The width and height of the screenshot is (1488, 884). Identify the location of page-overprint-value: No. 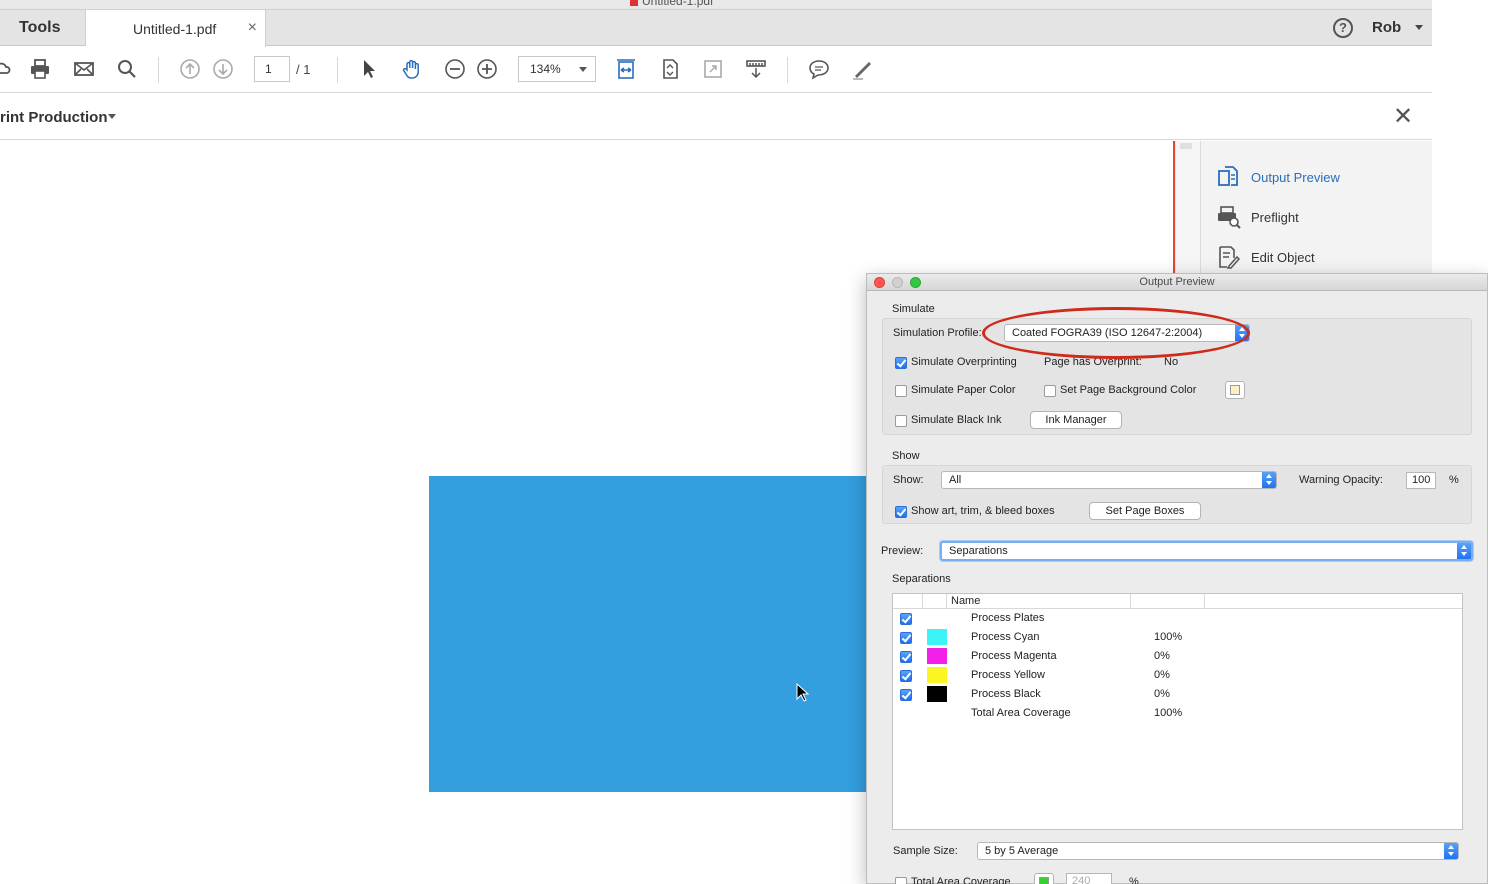
(1171, 362).